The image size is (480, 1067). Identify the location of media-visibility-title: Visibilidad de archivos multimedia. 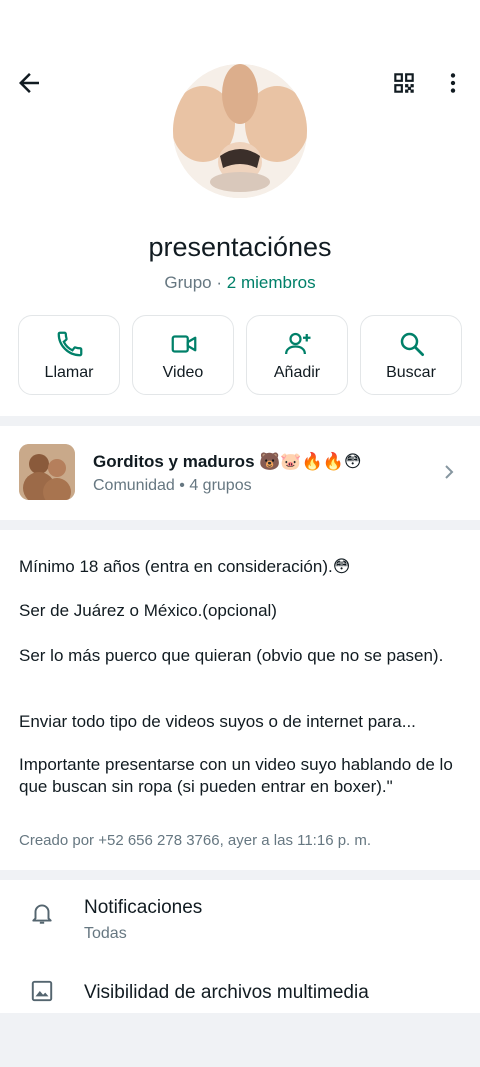
(226, 992).